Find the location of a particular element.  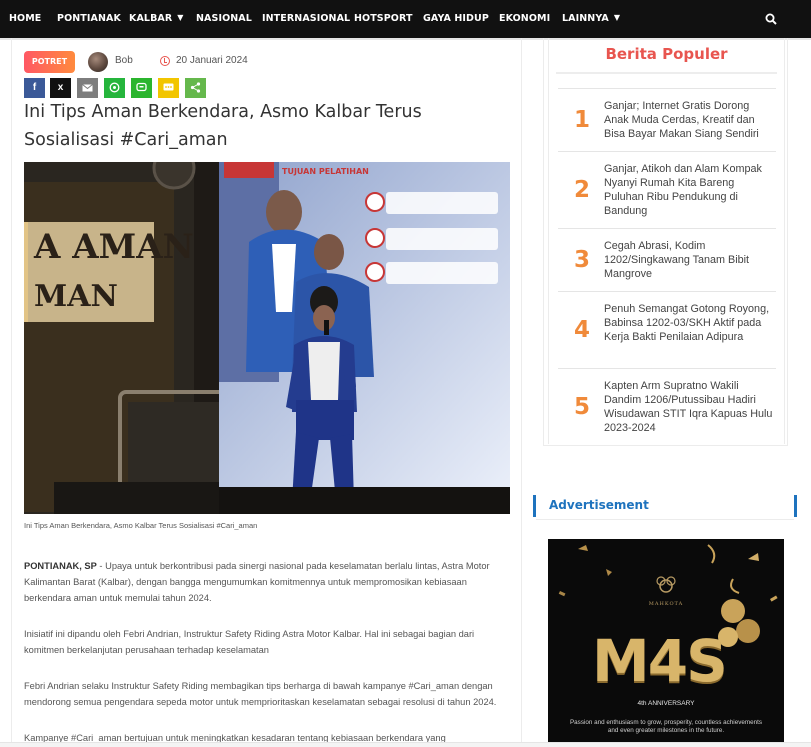

whatsapp-icon is located at coordinates (114, 87).